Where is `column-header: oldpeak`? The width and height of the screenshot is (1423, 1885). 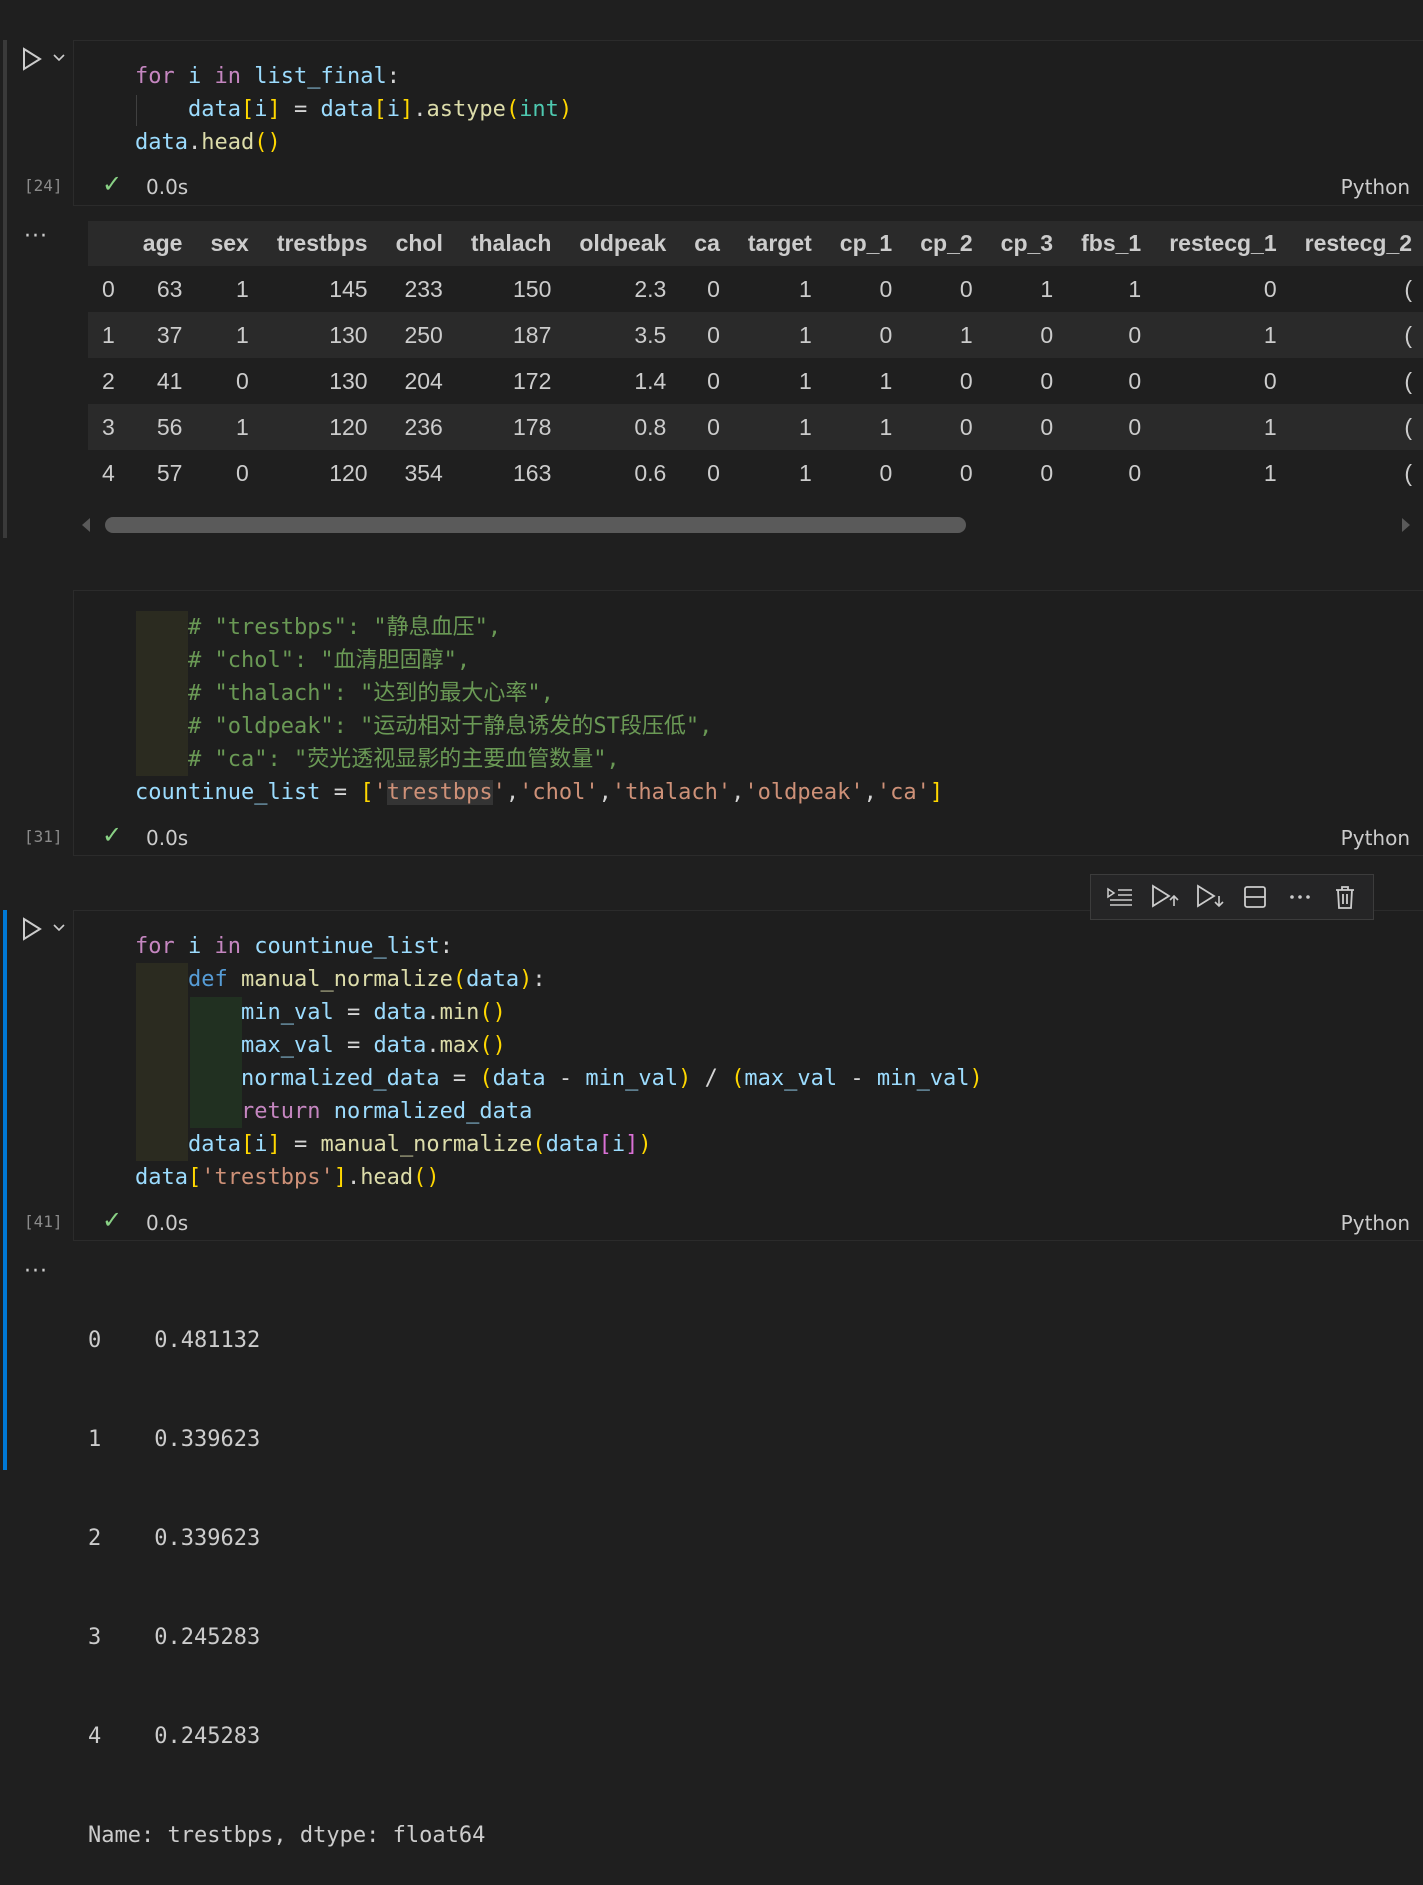 column-header: oldpeak is located at coordinates (623, 243).